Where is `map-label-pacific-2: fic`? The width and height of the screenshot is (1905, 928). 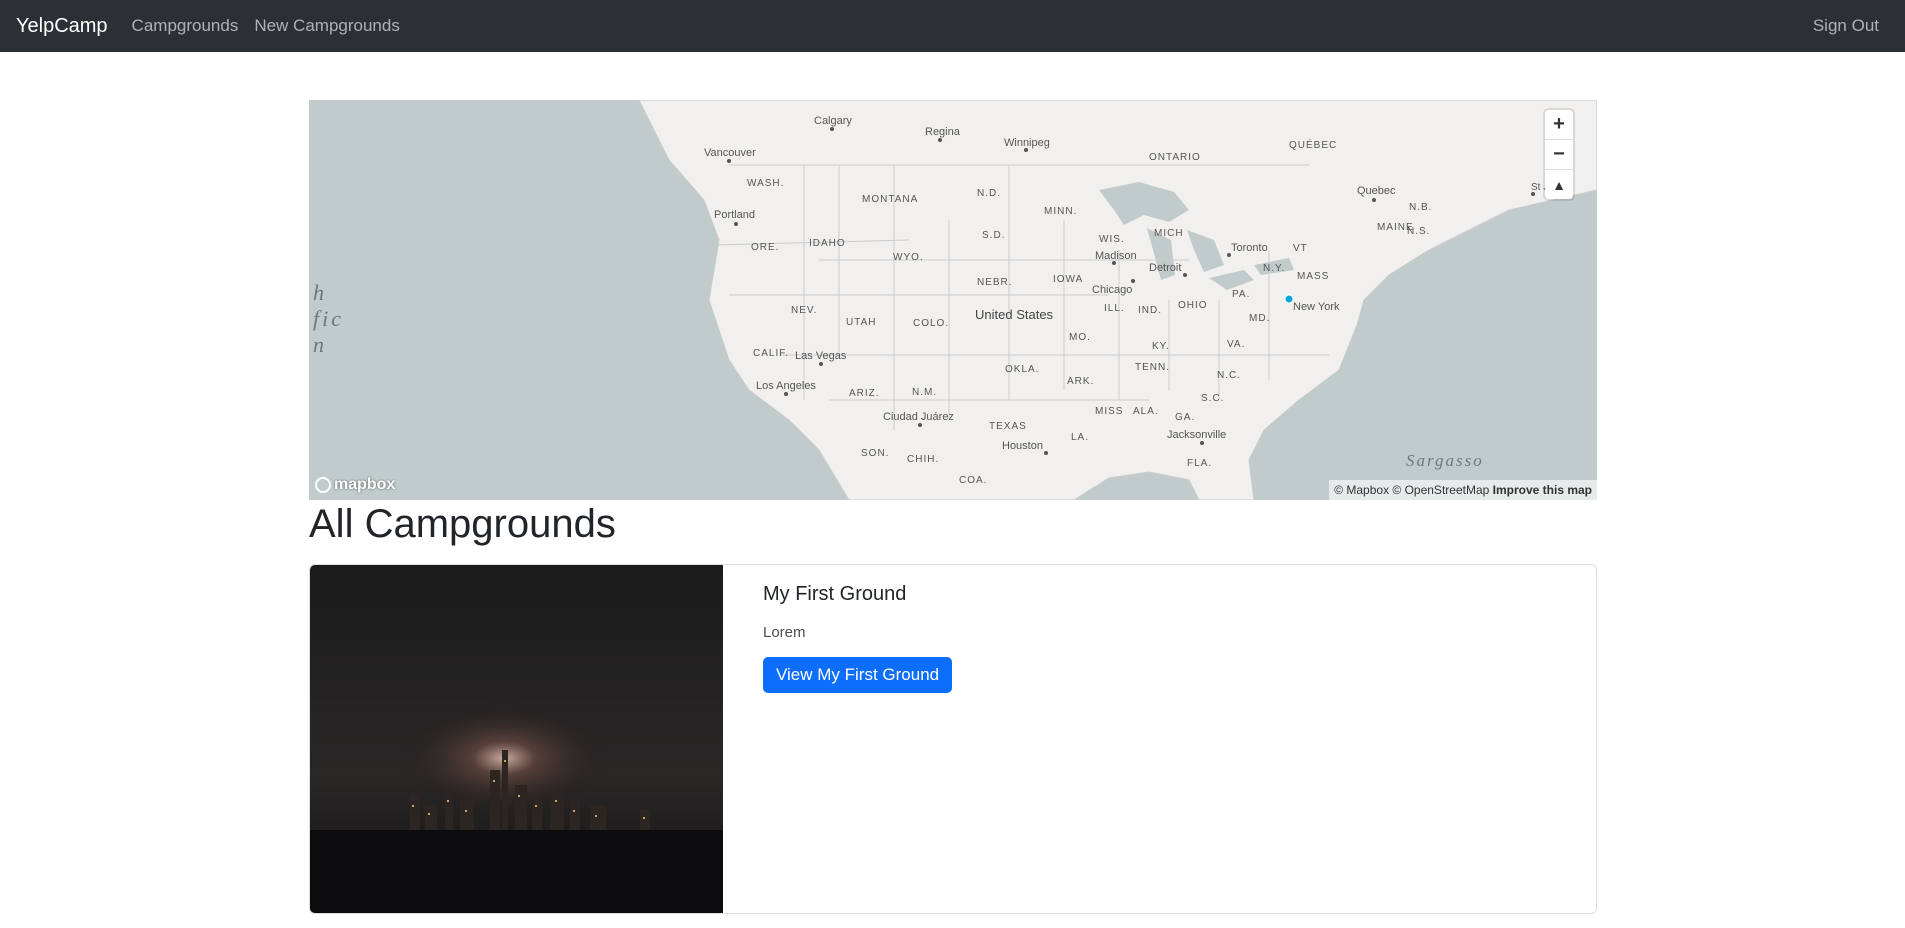 map-label-pacific-2: fic is located at coordinates (328, 318).